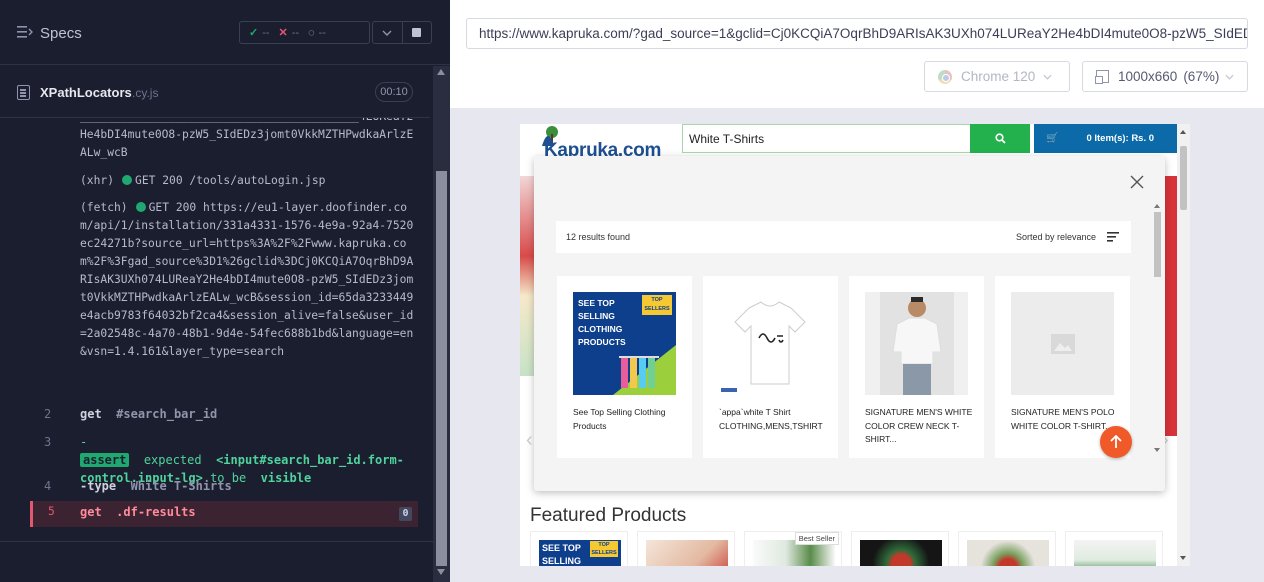 This screenshot has height=582, width=1264. Describe the element at coordinates (23, 92) in the screenshot. I see `document-icon` at that location.